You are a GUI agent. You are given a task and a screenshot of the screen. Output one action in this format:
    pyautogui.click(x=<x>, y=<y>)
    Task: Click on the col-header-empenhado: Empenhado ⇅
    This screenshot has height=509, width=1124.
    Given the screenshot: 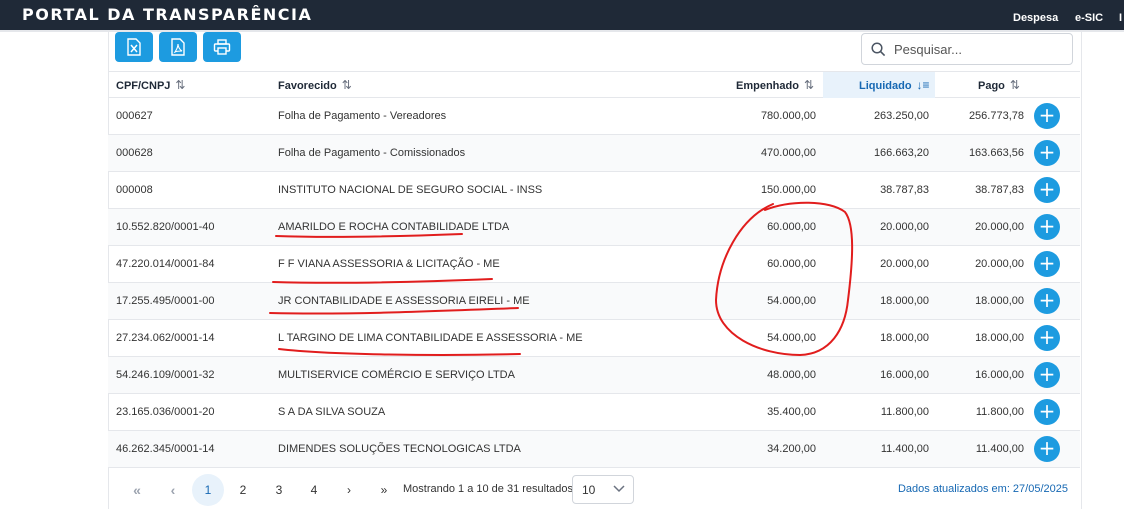 What is the action you would take?
    pyautogui.click(x=775, y=85)
    